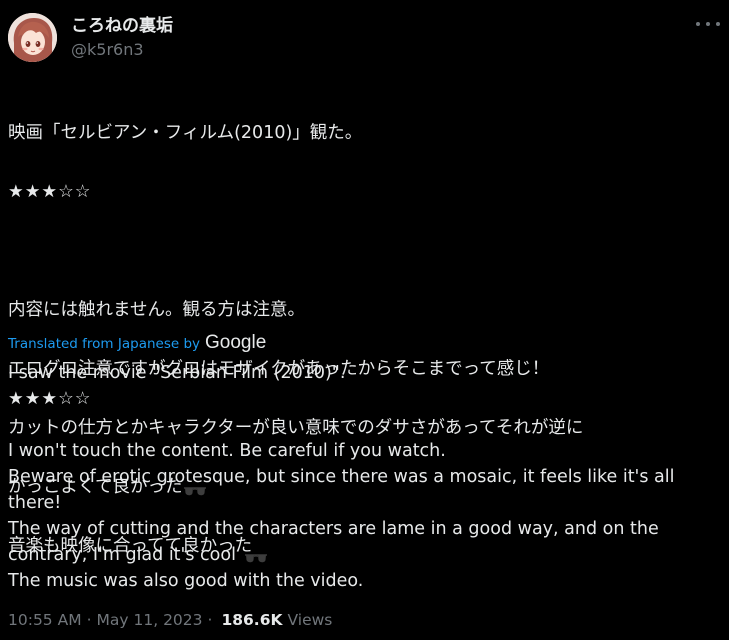 This screenshot has height=640, width=729. I want to click on tweet-header: ころねの裏垢 @k5r6n3, so click(364, 39).